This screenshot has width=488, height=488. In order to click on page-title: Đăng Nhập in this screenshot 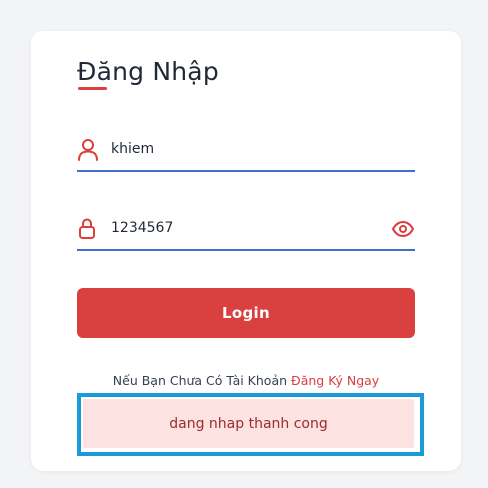, I will do `click(148, 71)`.